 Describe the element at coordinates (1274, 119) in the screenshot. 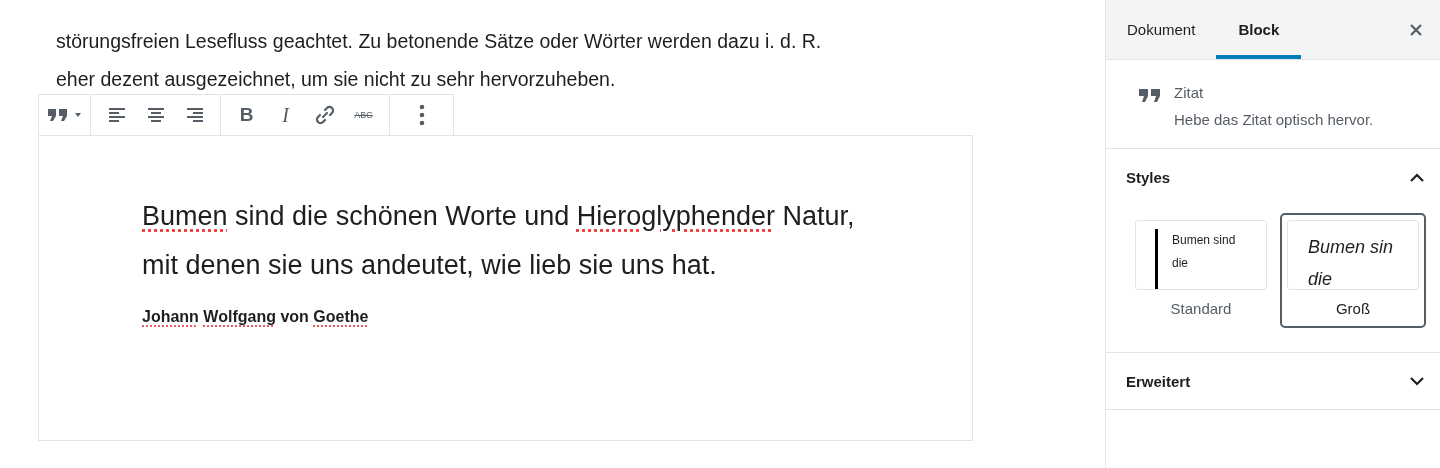

I see `block-description: Hebe das Zitat optisch hervor.` at that location.